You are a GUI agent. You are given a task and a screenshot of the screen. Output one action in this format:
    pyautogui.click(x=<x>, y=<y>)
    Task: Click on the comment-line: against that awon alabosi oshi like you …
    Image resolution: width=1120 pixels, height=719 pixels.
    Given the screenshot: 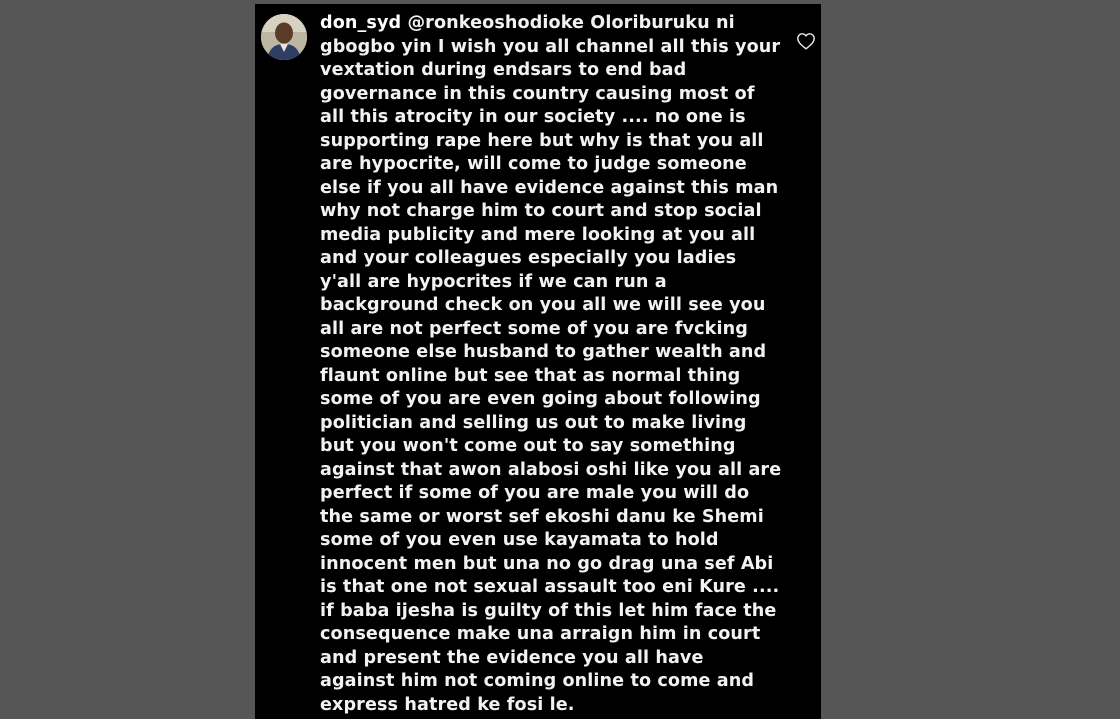 What is the action you would take?
    pyautogui.click(x=551, y=469)
    